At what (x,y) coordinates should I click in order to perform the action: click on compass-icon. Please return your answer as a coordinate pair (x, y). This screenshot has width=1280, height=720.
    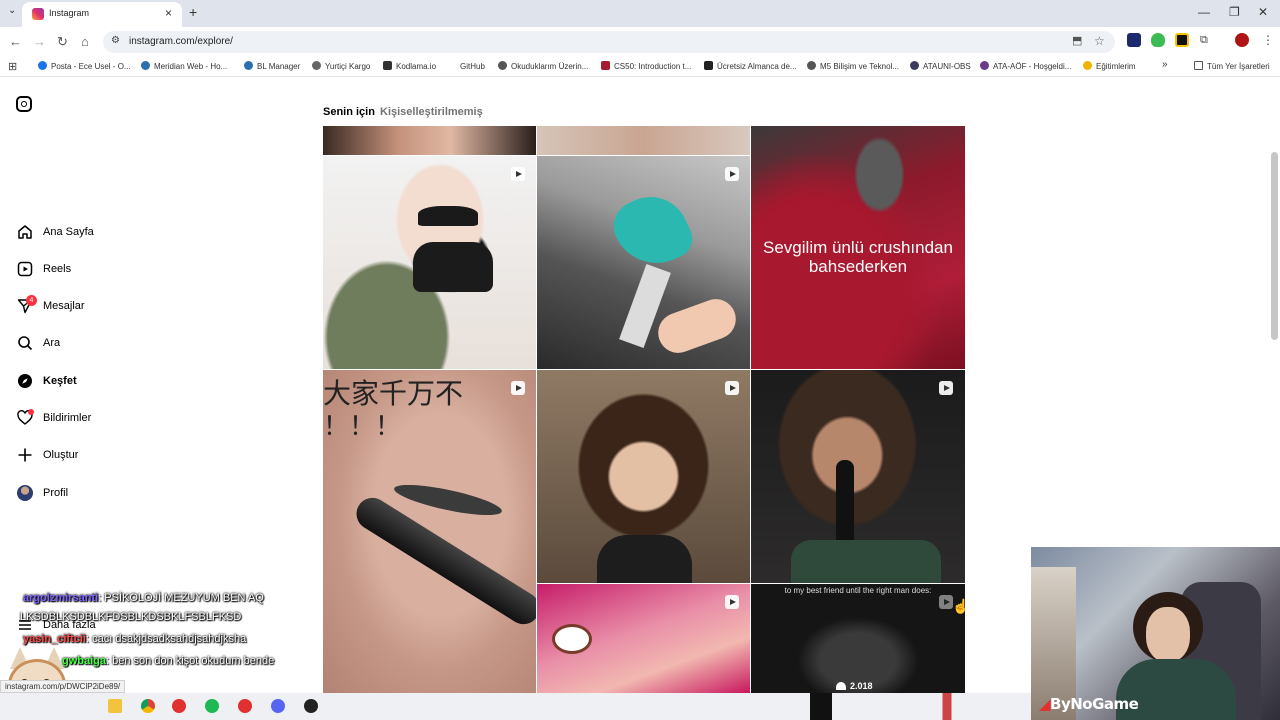
    Looking at the image, I should click on (25, 381).